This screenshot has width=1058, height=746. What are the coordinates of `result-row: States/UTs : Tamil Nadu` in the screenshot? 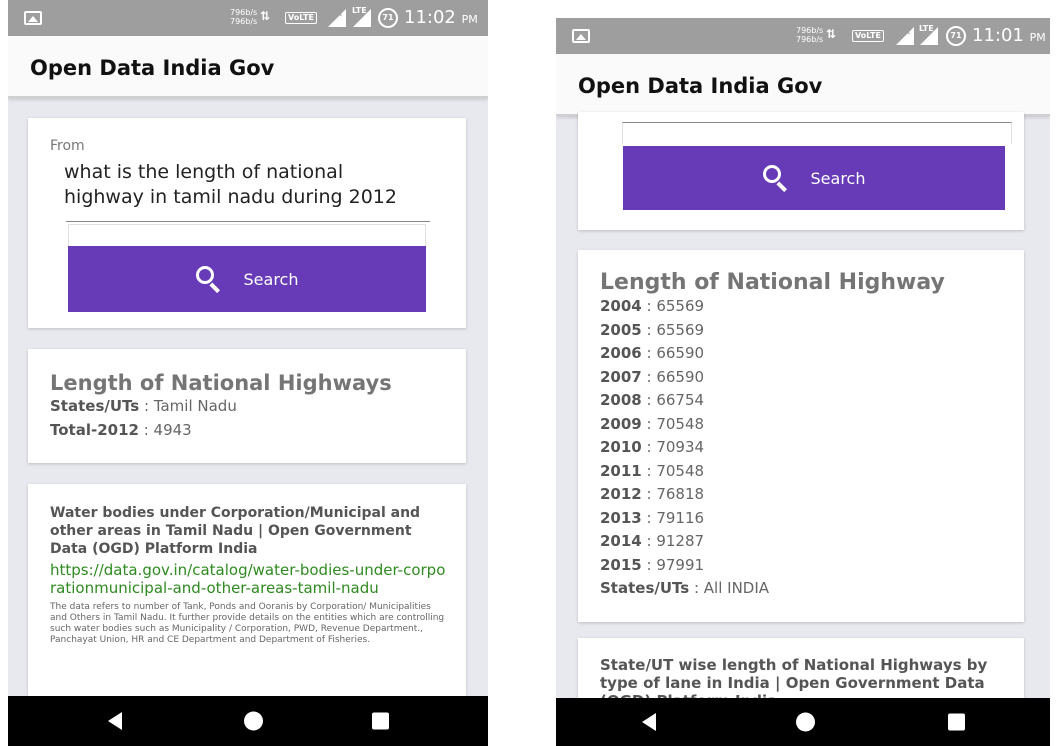 It's located at (143, 406).